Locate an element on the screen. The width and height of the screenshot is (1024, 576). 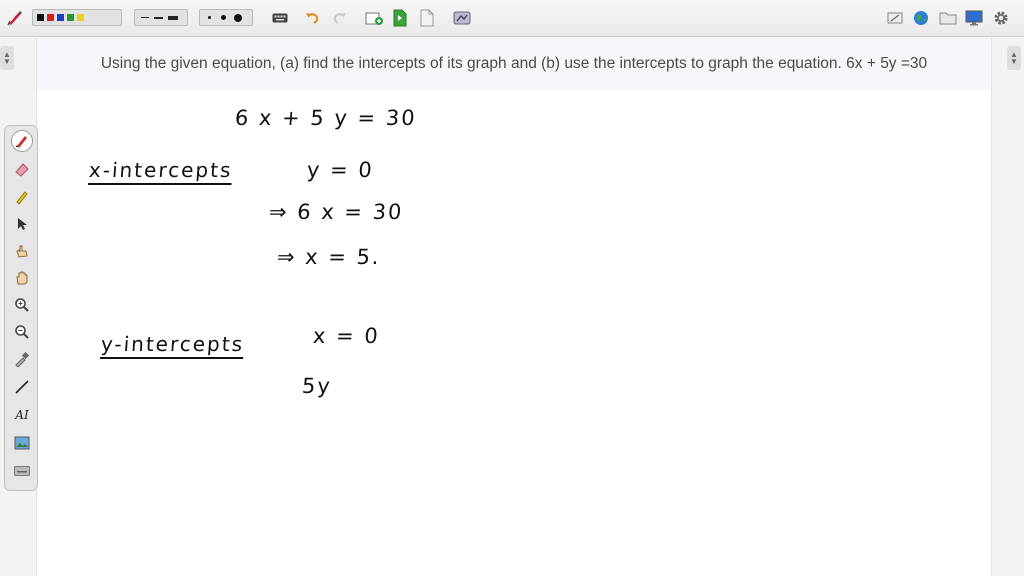
y-step-2: 5y is located at coordinates (317, 386).